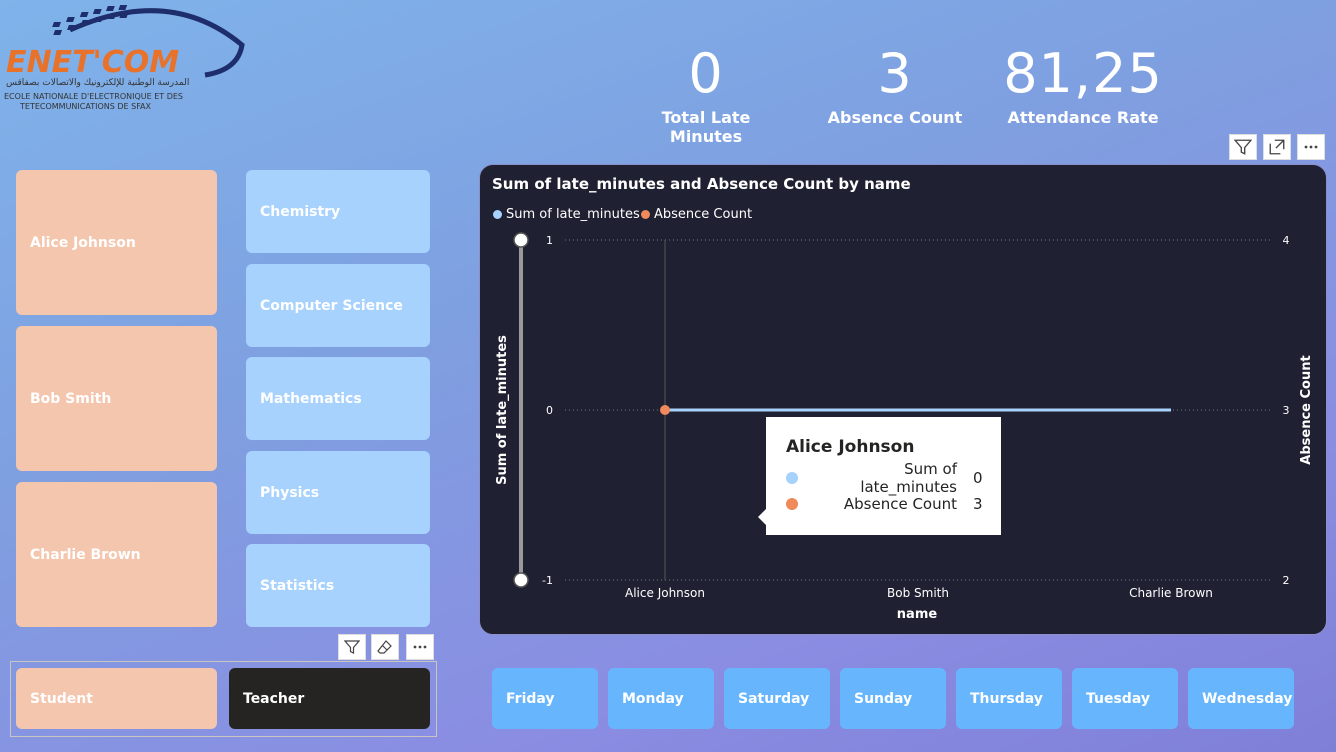 This screenshot has height=752, width=1336. What do you see at coordinates (777, 698) in the screenshot?
I see `slicer-day-saturday: Saturday` at bounding box center [777, 698].